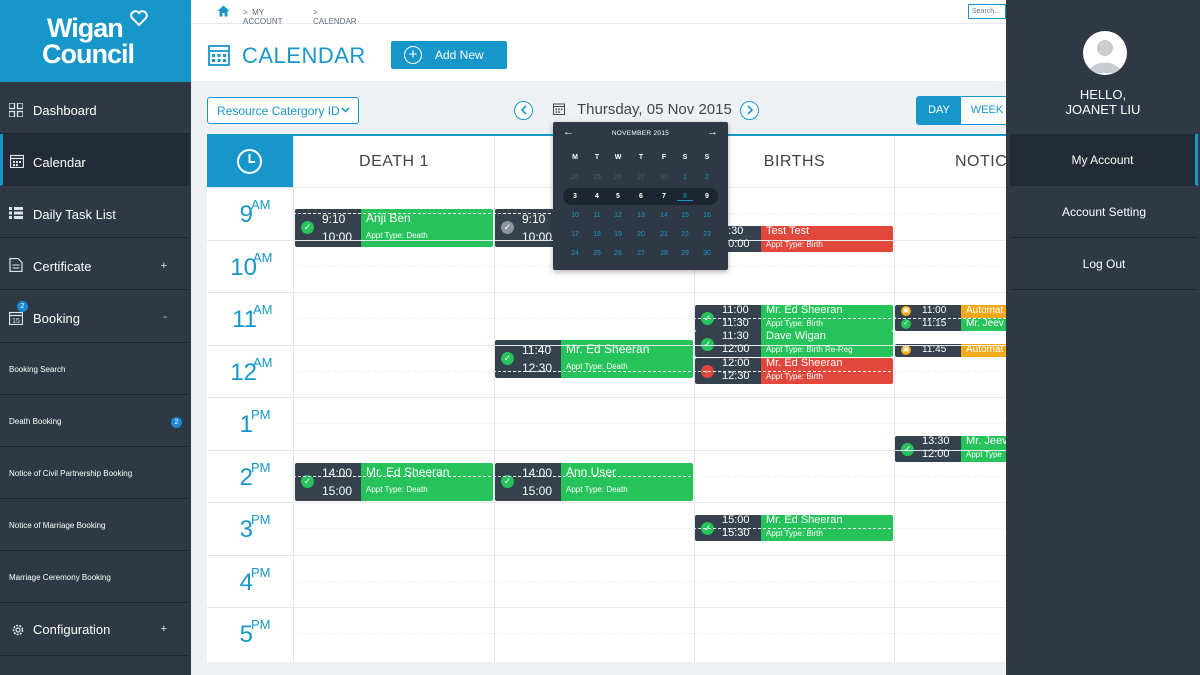 The height and width of the screenshot is (675, 1200). What do you see at coordinates (17, 161) in the screenshot?
I see `calendar-icon` at bounding box center [17, 161].